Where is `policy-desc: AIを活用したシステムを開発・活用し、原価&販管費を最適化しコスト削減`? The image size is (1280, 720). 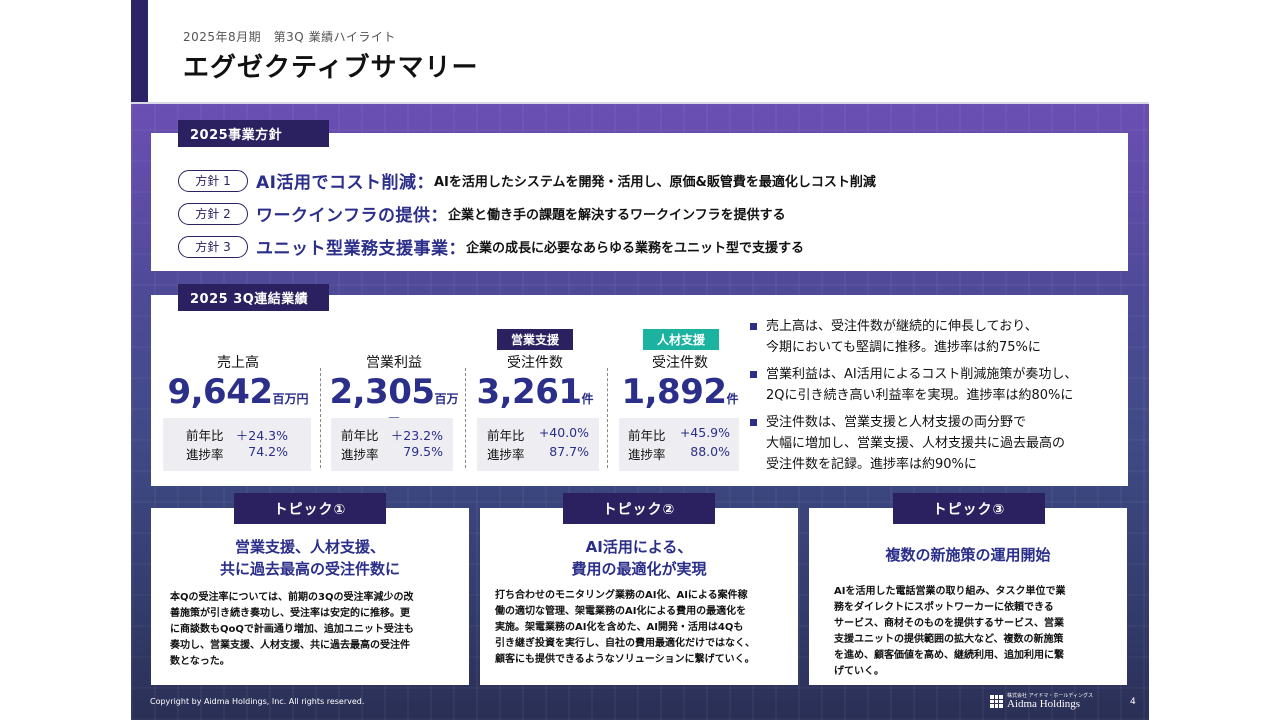
policy-desc: AIを活用したシステムを開発・活用し、原価&販管費を最適化しコスト削減 is located at coordinates (654, 182).